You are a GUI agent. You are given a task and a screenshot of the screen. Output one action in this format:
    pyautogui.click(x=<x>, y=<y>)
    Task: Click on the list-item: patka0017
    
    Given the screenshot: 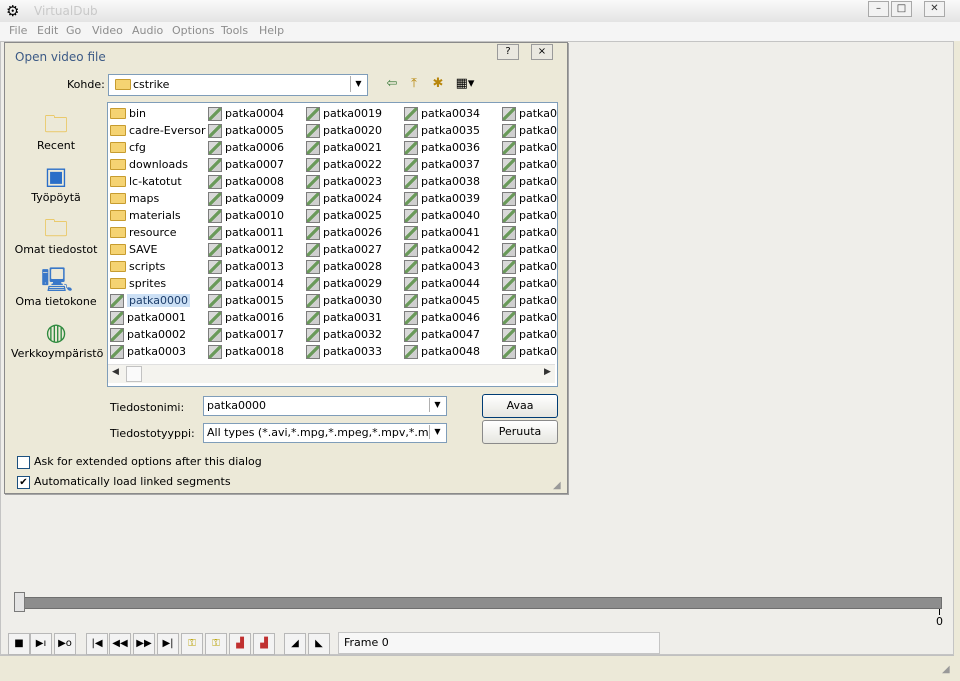 What is the action you would take?
    pyautogui.click(x=255, y=334)
    